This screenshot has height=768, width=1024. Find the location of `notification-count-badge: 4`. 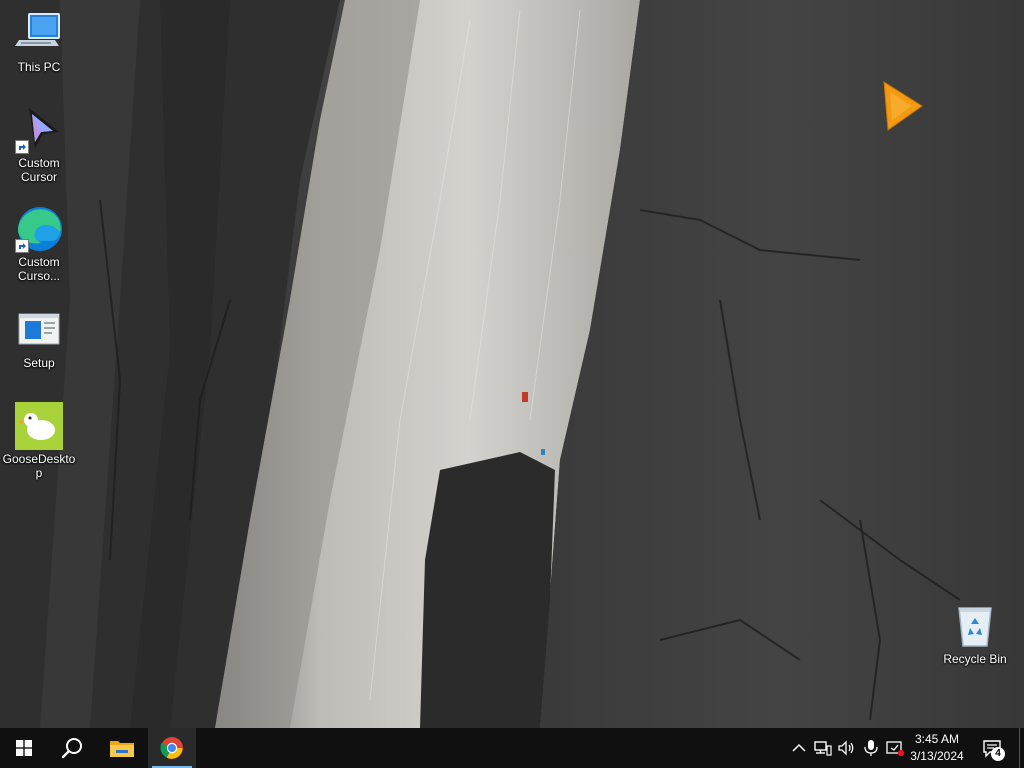

notification-count-badge: 4 is located at coordinates (998, 754).